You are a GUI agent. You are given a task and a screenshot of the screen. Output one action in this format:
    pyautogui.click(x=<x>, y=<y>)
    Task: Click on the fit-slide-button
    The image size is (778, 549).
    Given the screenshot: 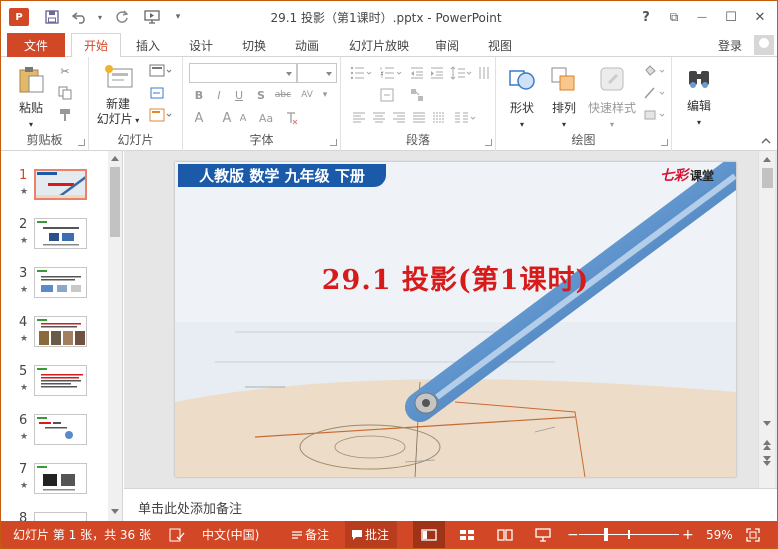 What is the action you would take?
    pyautogui.click(x=753, y=534)
    